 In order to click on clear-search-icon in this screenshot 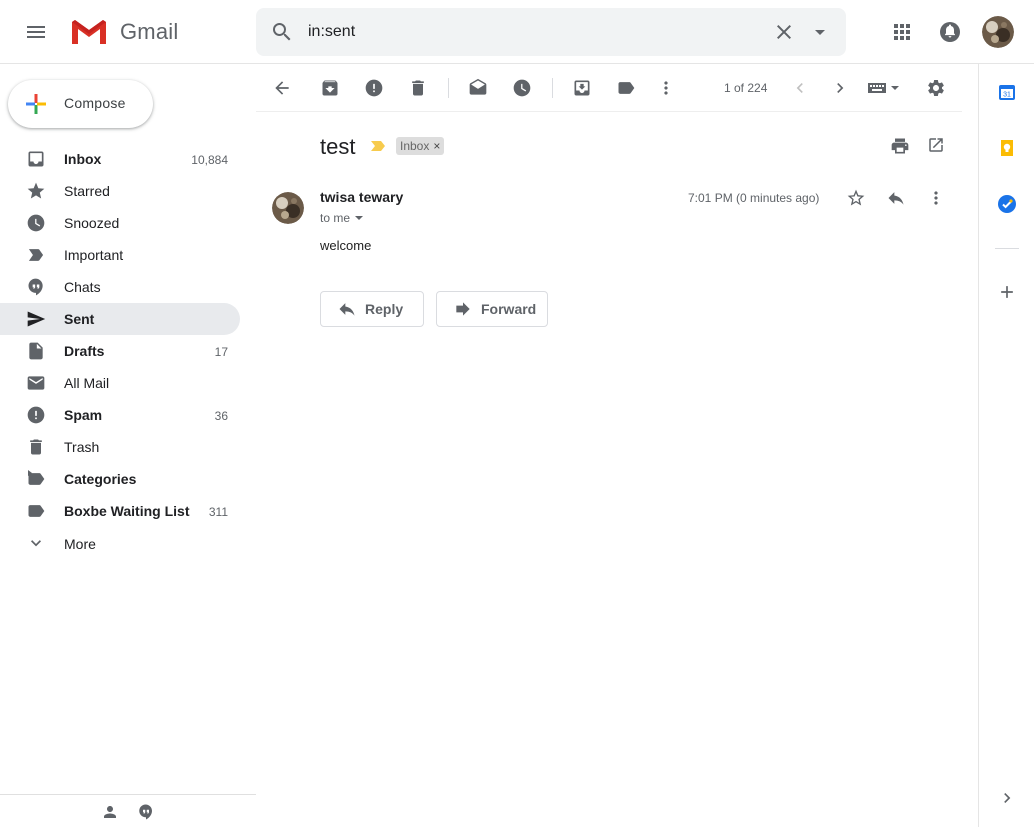, I will do `click(784, 32)`.